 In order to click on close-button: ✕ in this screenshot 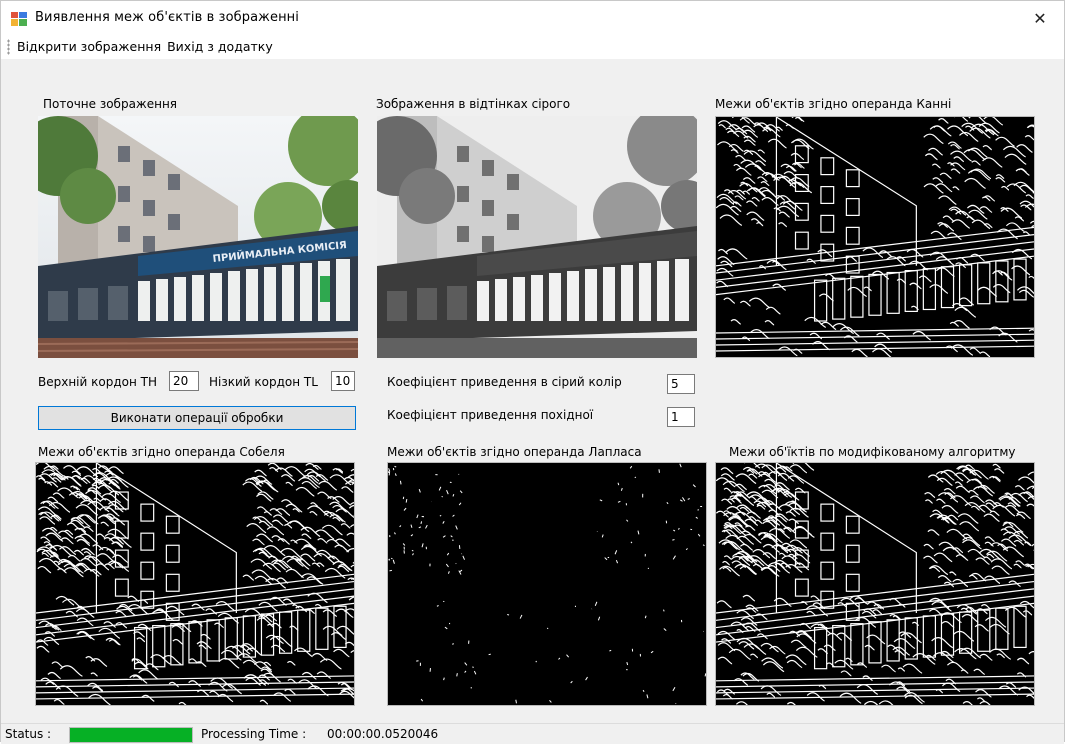, I will do `click(1040, 18)`.